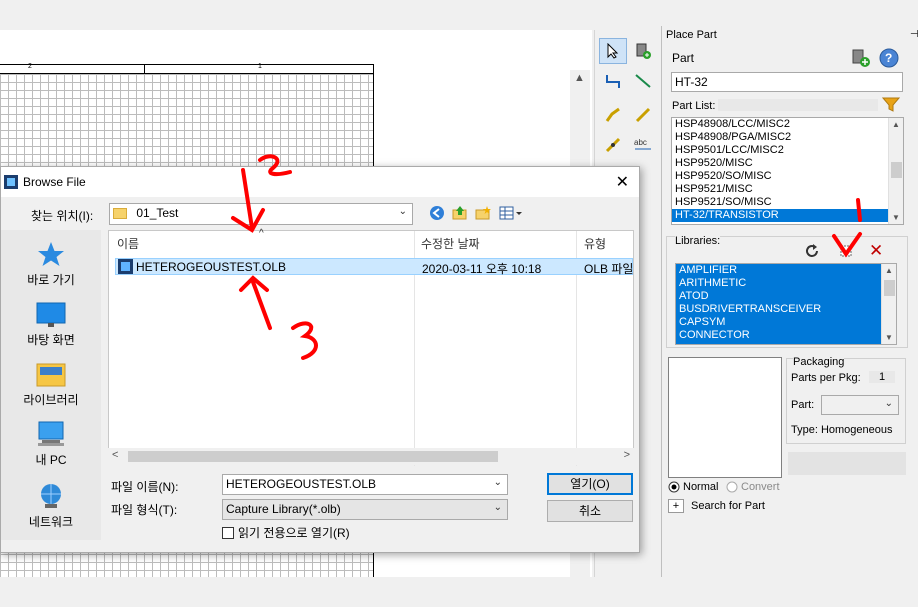  Describe the element at coordinates (676, 506) in the screenshot. I see `search-expander: +` at that location.